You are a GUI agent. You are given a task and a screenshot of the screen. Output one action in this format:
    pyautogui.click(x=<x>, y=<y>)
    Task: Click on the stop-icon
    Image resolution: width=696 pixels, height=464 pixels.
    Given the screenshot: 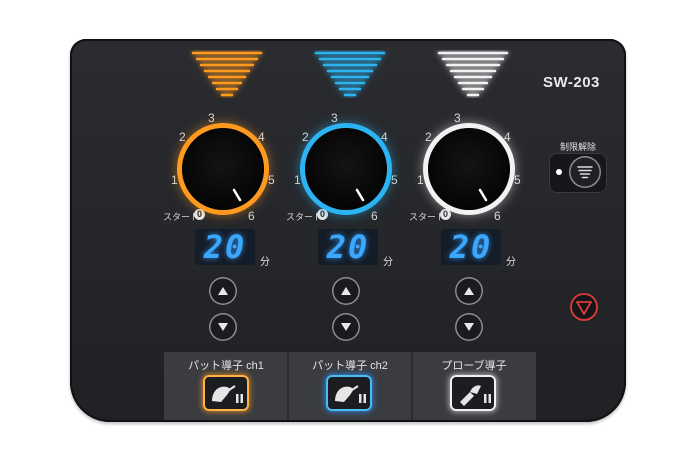 What is the action you would take?
    pyautogui.click(x=584, y=307)
    